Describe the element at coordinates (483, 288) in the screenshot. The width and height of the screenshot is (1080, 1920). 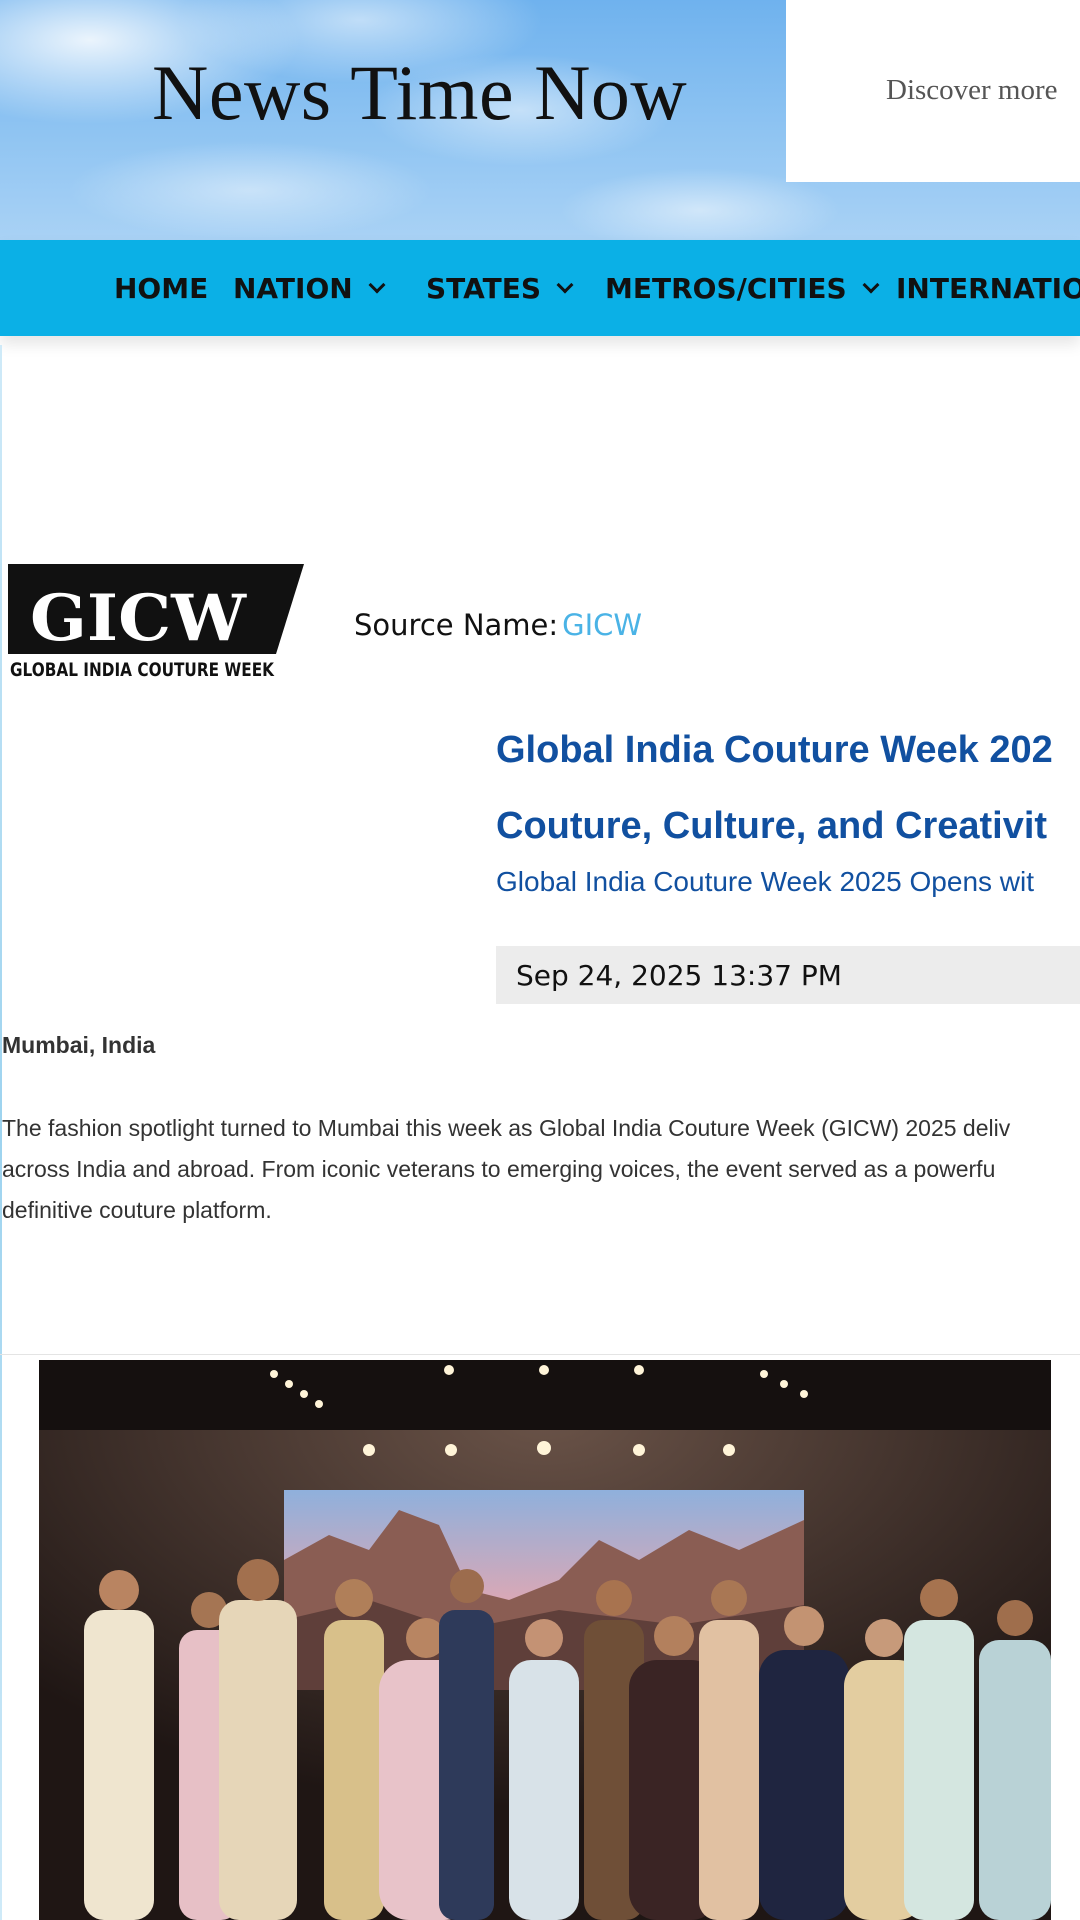
I see `nav-item-label: STATES` at that location.